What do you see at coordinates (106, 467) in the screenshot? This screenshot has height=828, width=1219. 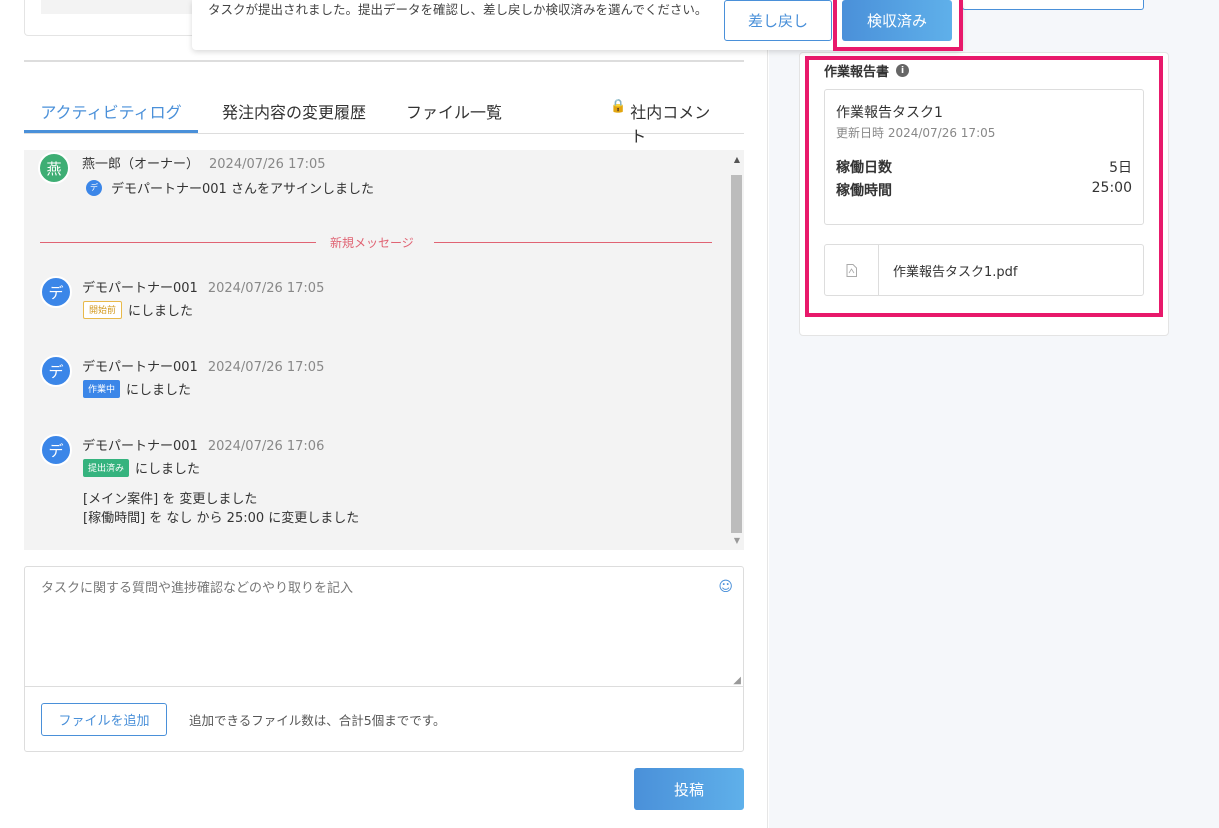 I see `status-badge: 提出済み` at bounding box center [106, 467].